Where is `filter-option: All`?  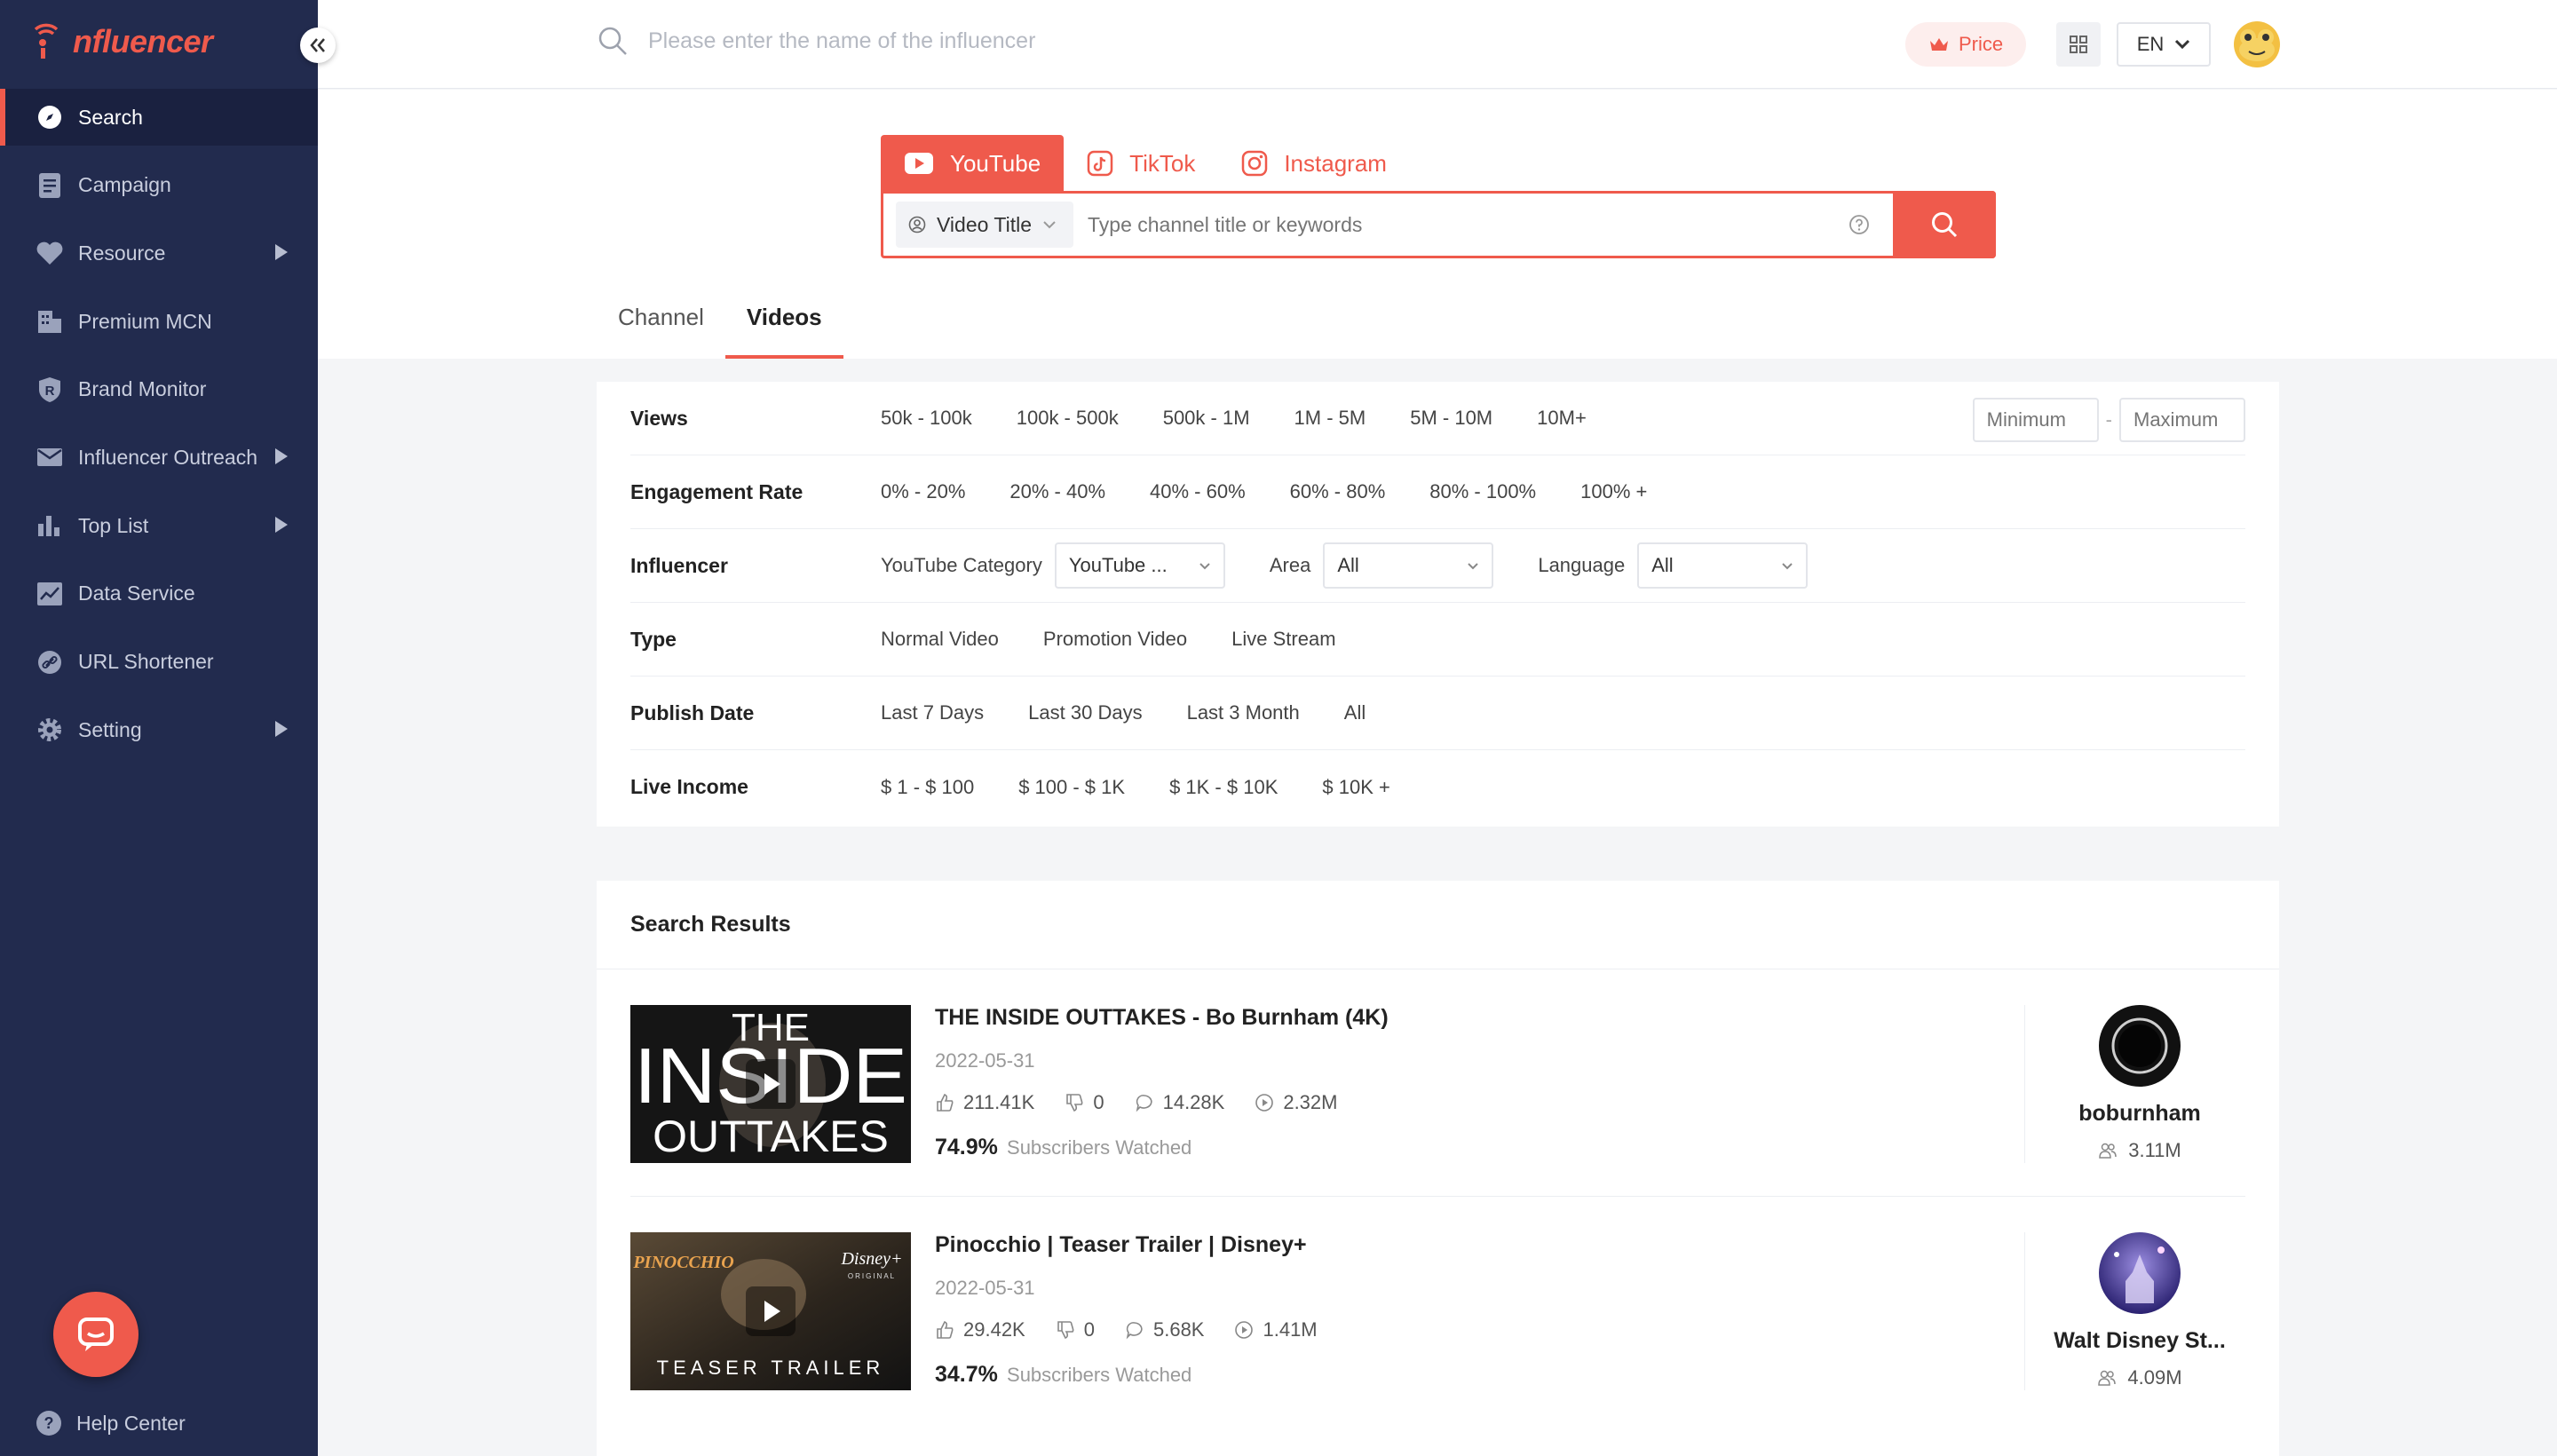
filter-option: All is located at coordinates (1355, 712).